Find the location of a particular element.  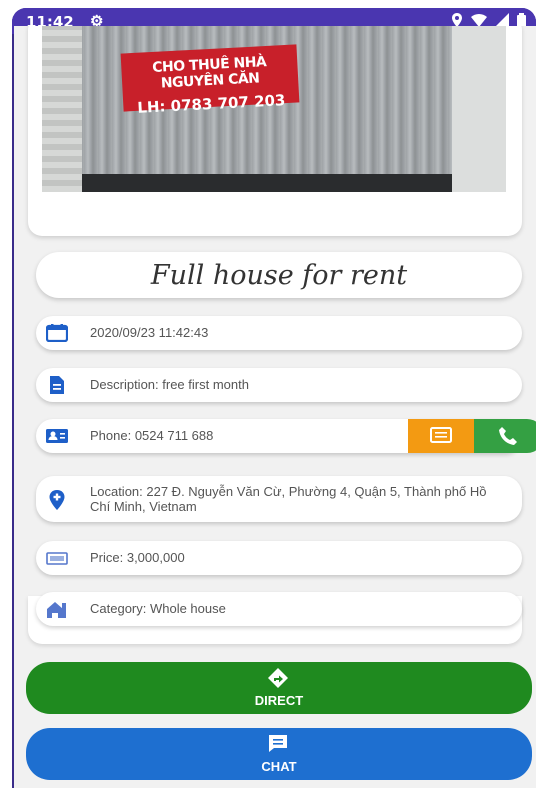

call-button is located at coordinates (505, 436).